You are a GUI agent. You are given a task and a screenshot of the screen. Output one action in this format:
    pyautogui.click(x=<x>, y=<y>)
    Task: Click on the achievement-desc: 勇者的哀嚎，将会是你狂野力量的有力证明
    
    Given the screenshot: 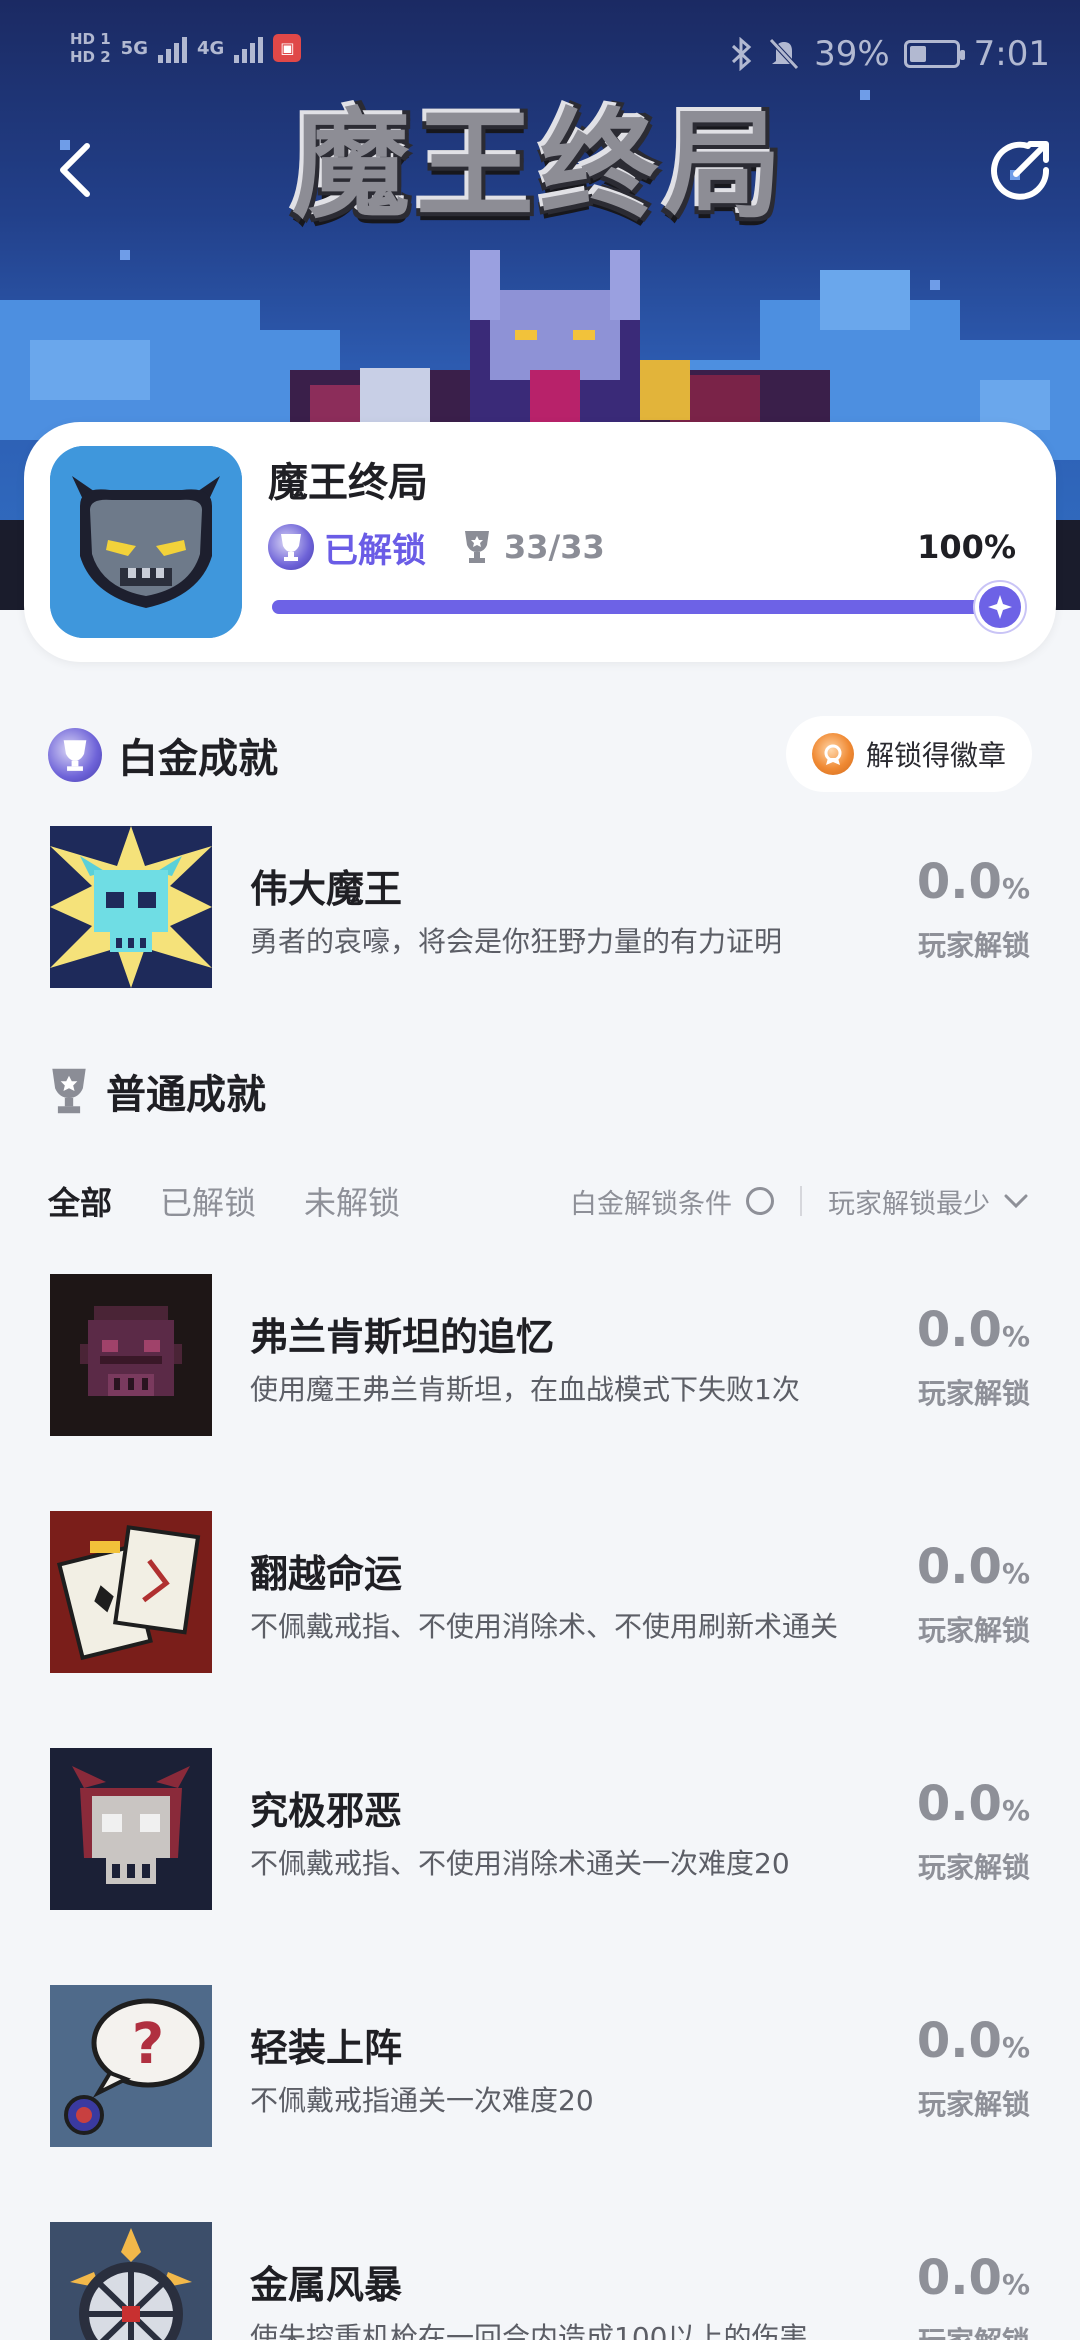 What is the action you would take?
    pyautogui.click(x=516, y=941)
    